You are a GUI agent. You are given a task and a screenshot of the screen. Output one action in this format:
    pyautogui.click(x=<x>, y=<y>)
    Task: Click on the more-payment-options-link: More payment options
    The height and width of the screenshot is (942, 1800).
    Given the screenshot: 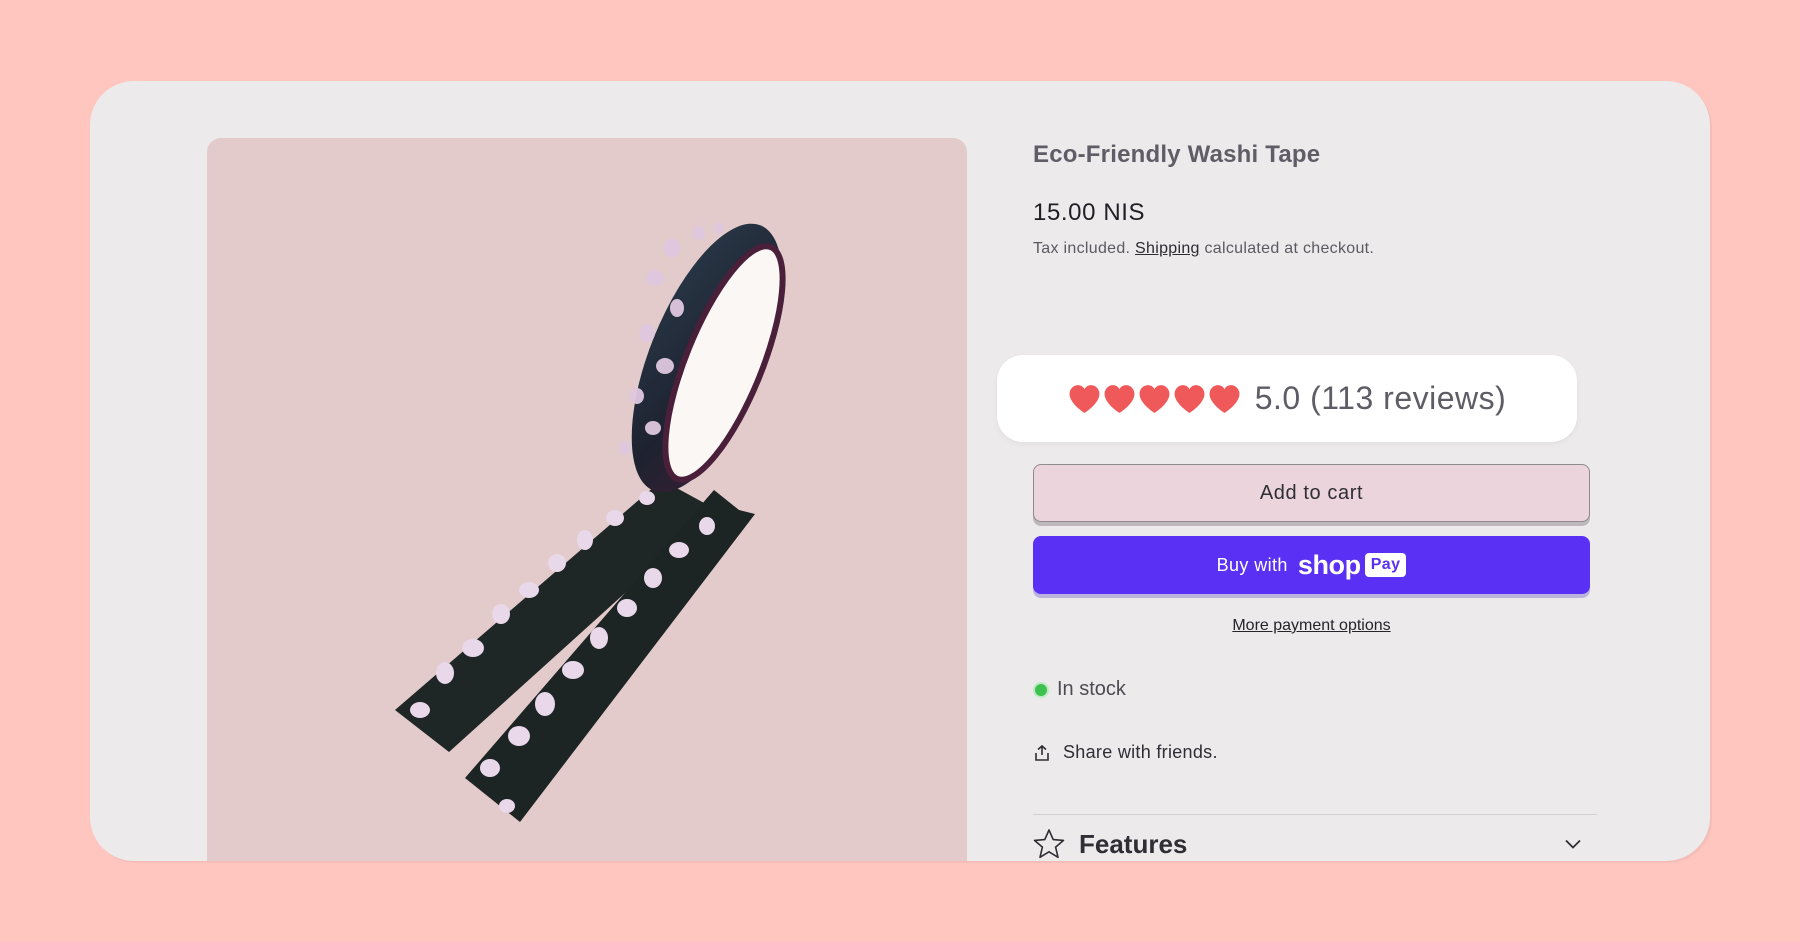 What is the action you would take?
    pyautogui.click(x=1311, y=625)
    